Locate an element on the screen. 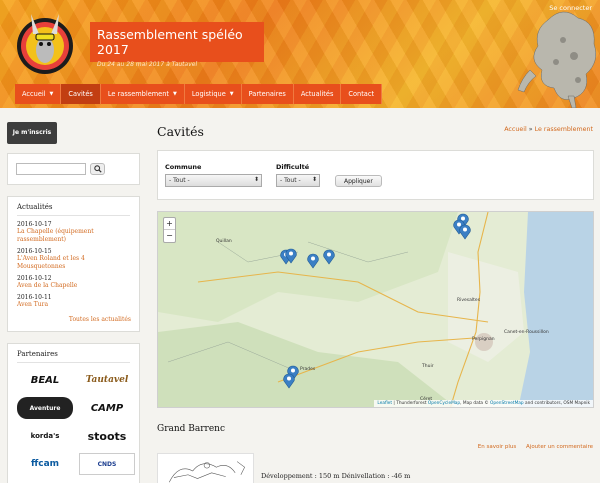 This screenshot has height=483, width=600. news-title: Actualités is located at coordinates (73, 209).